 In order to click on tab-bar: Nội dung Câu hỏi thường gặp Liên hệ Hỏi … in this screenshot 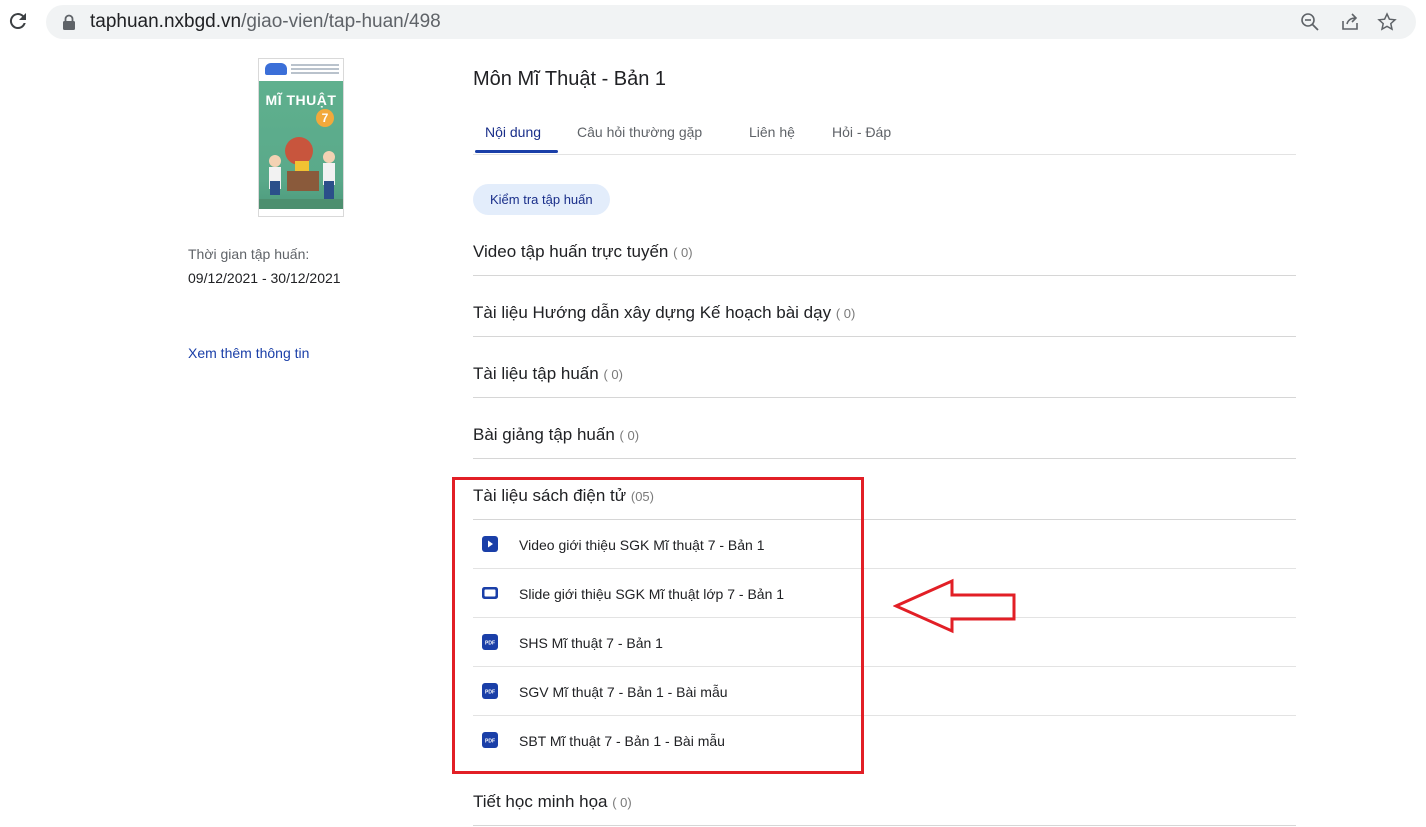, I will do `click(884, 138)`.